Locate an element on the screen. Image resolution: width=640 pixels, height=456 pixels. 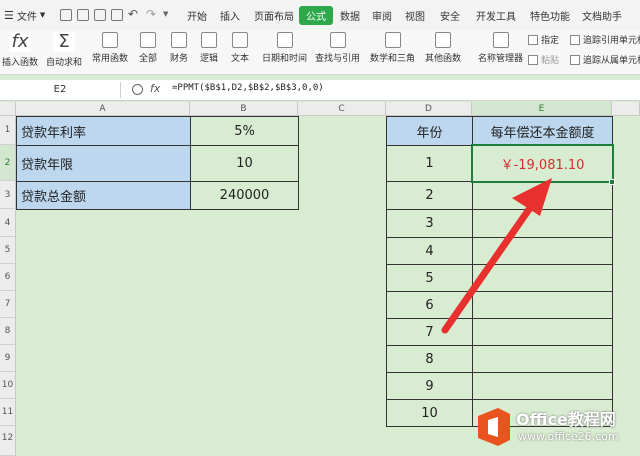
watermark-brand: Office教程网 is located at coordinates (566, 419).